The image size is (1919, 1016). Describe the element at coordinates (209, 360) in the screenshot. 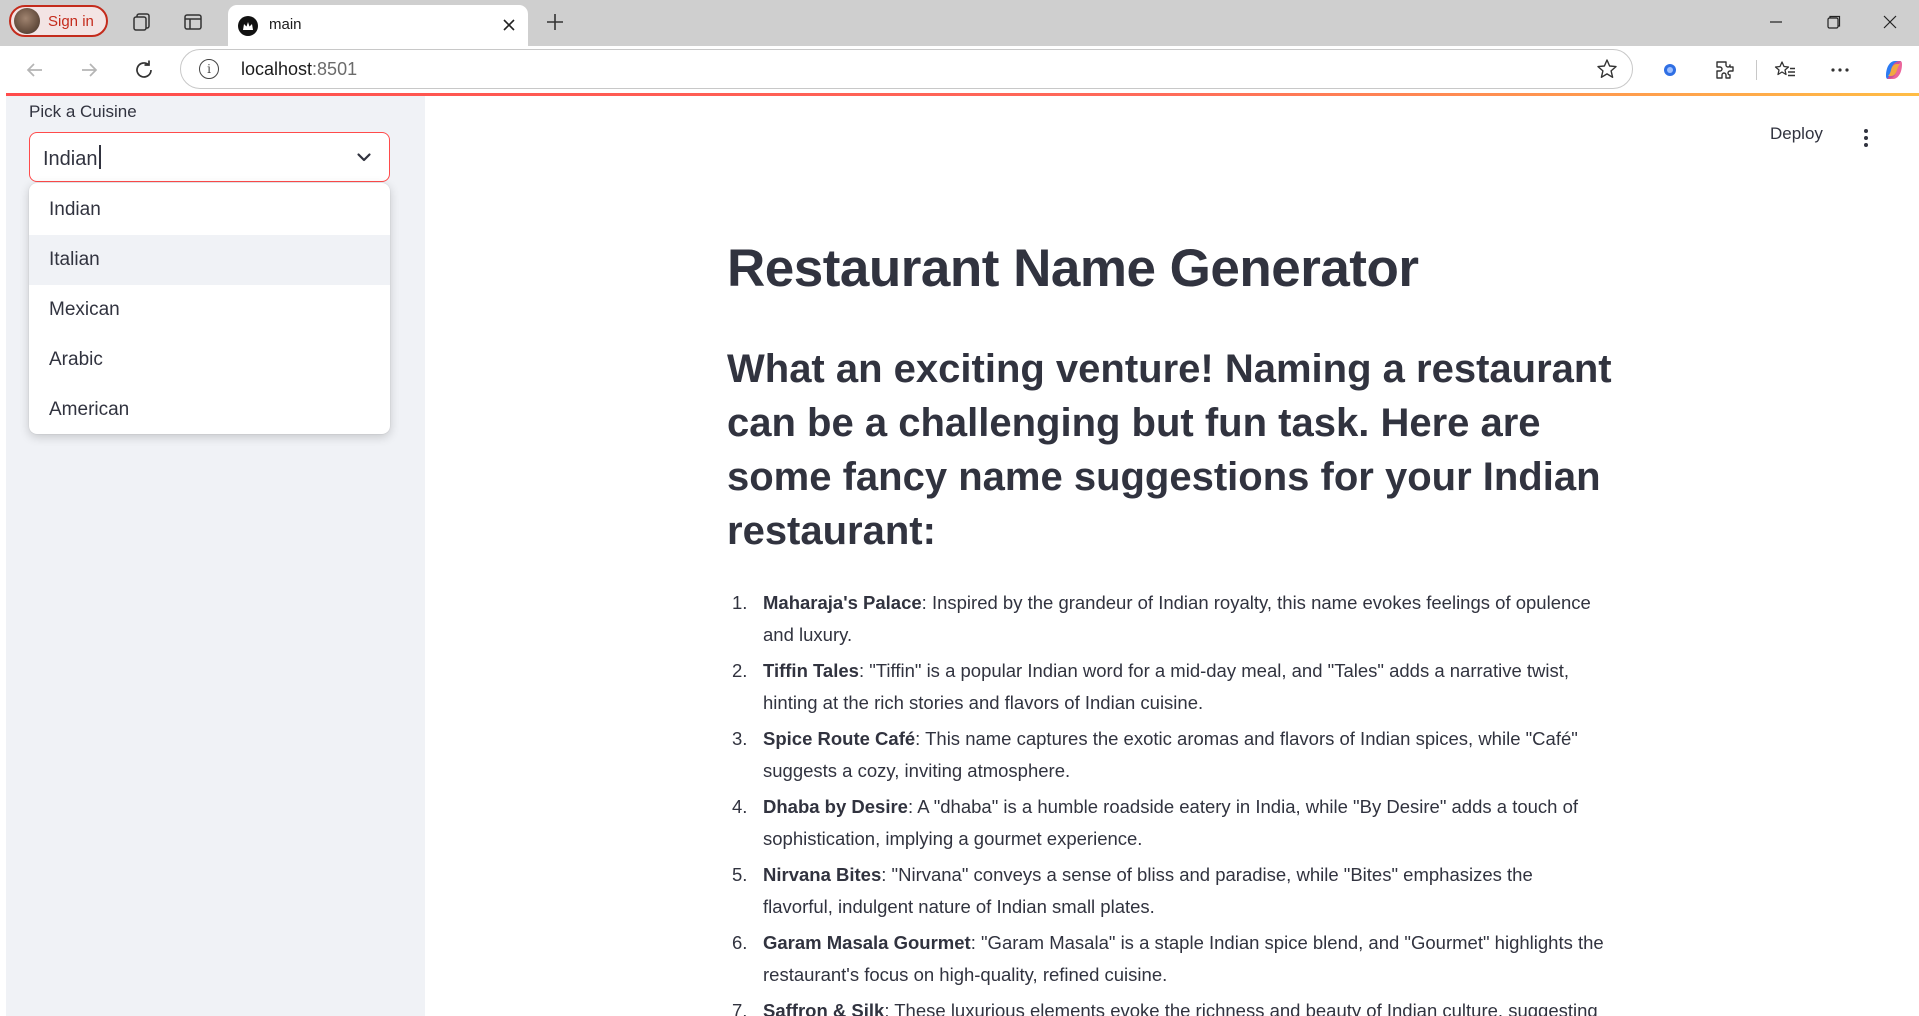

I see `cuisine-option: Arabic` at that location.